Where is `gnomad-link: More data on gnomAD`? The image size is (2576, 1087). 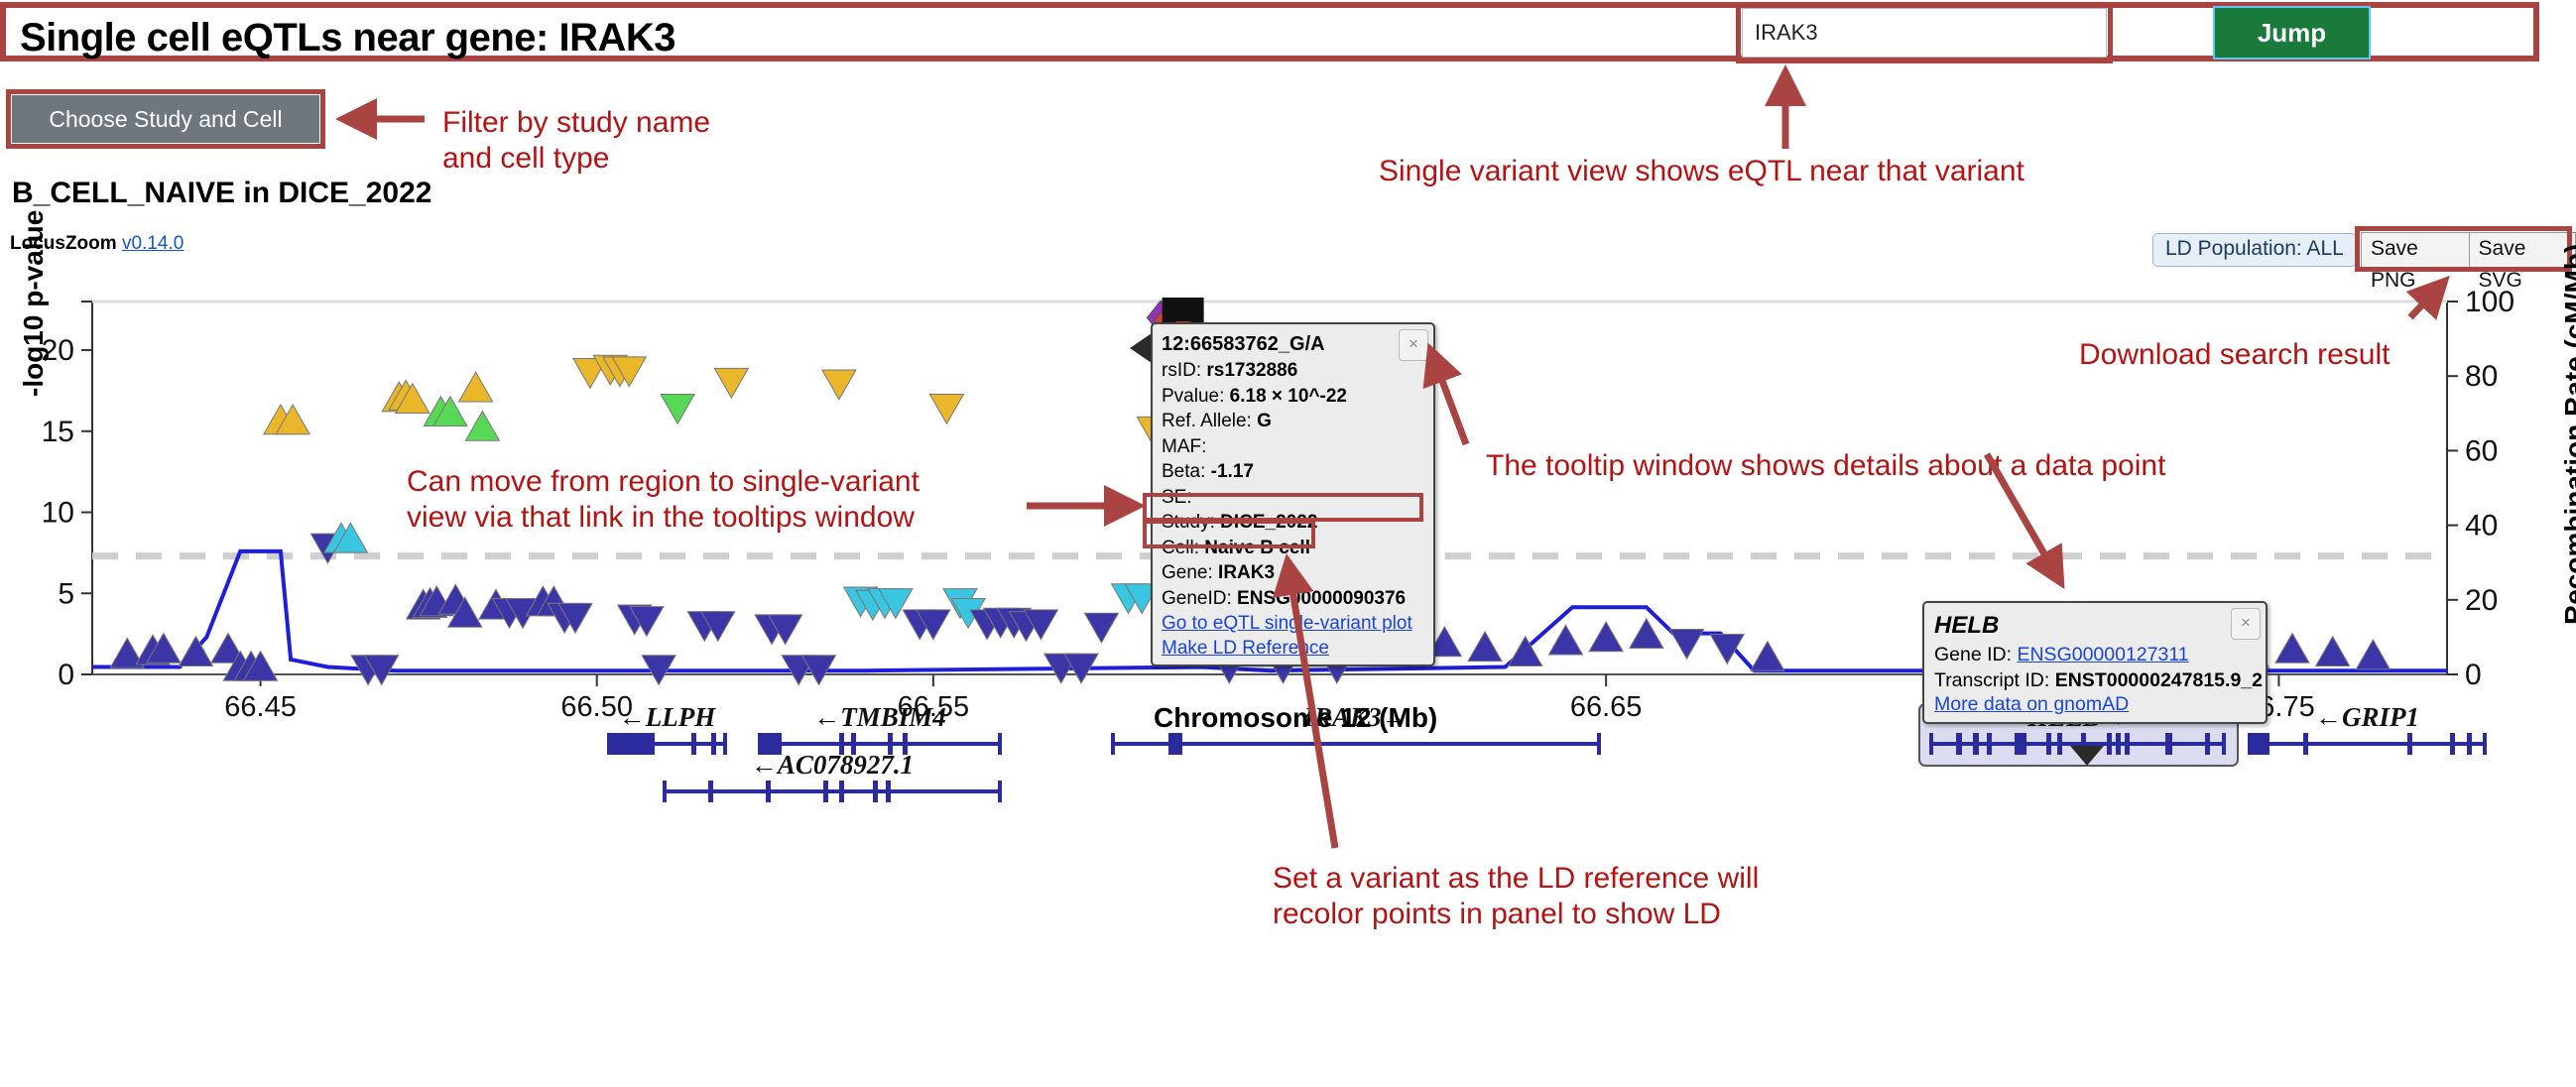 gnomad-link: More data on gnomAD is located at coordinates (2031, 704).